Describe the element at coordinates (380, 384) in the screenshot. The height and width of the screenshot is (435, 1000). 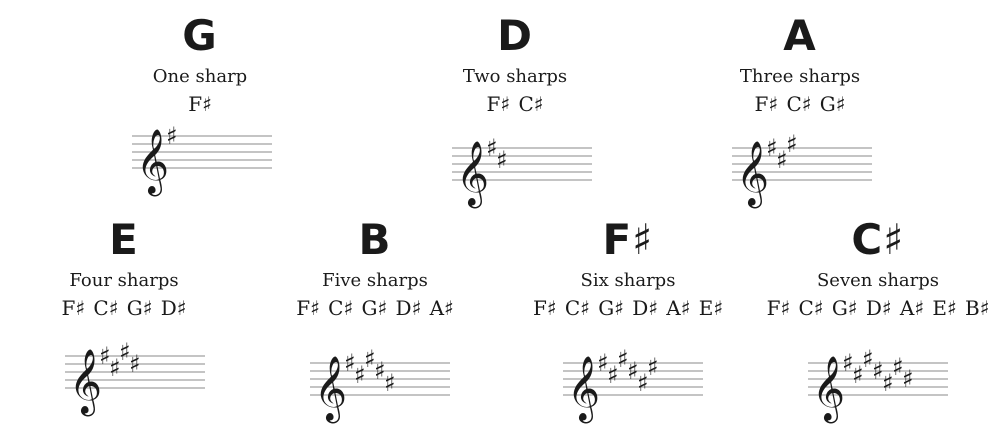
I see `staff-svg: 𝄞♯♯♯♯♯` at that location.